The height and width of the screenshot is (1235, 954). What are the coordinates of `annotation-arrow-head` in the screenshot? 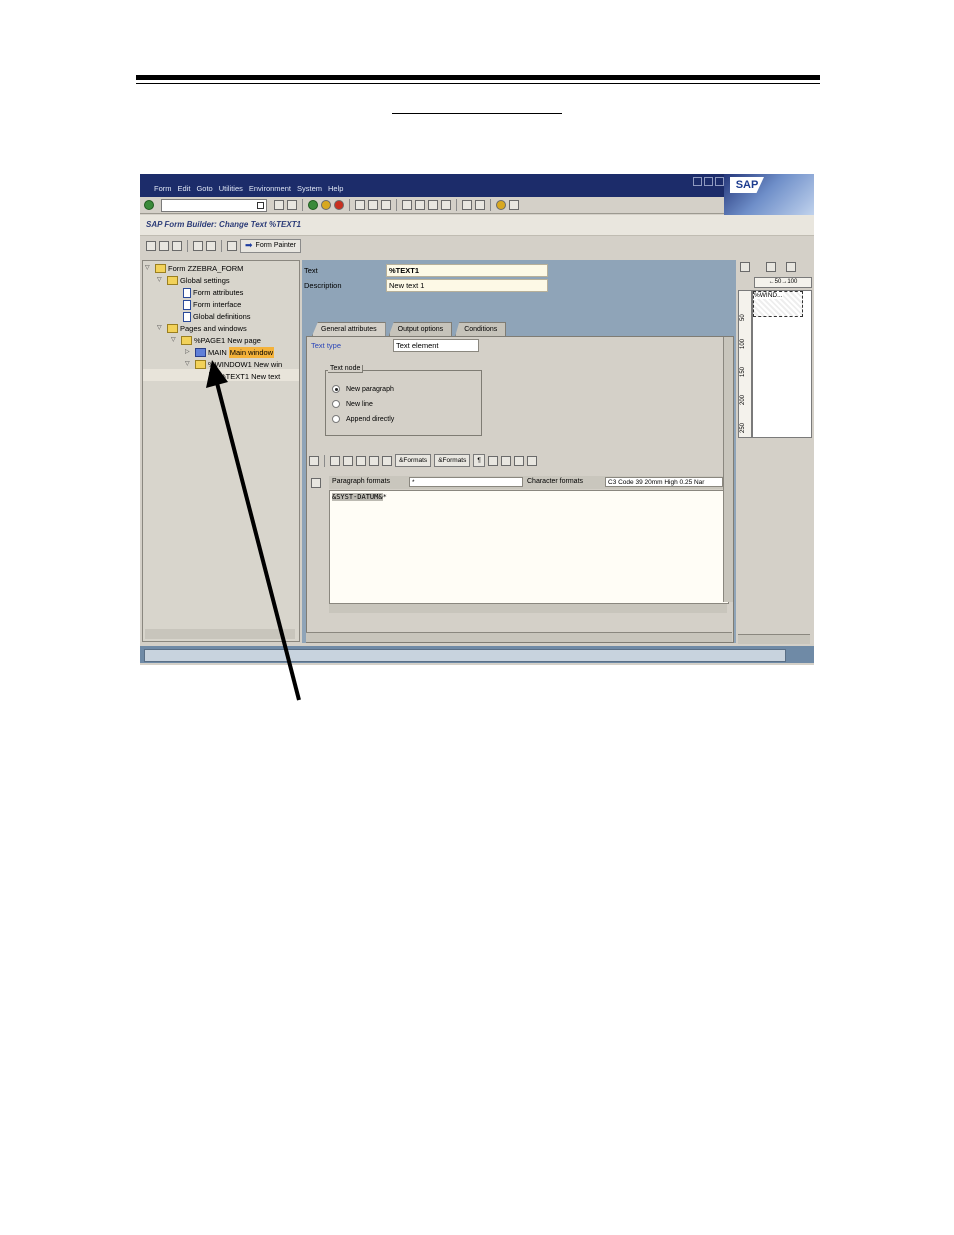 It's located at (217, 374).